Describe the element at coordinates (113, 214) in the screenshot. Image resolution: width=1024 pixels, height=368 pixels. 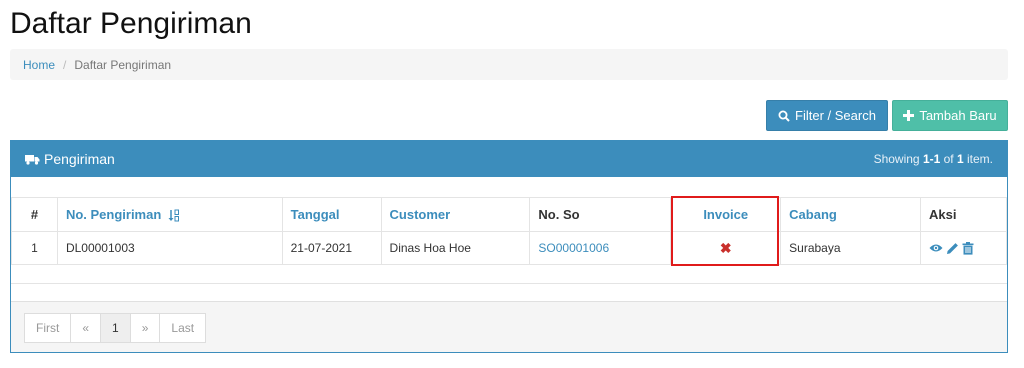
I see `column-header-no-pengiriman-label: No. Pengiriman` at that location.